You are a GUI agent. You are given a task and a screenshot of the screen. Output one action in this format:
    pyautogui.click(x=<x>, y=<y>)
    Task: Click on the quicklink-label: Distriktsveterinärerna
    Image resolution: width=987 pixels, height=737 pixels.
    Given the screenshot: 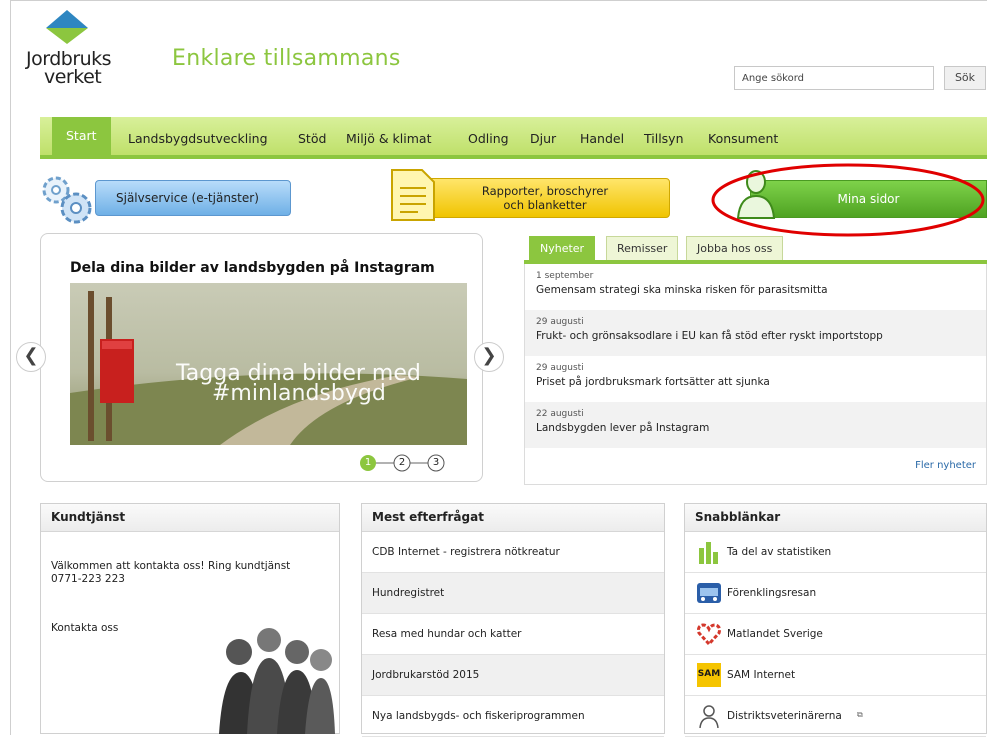 What is the action you would take?
    pyautogui.click(x=784, y=716)
    